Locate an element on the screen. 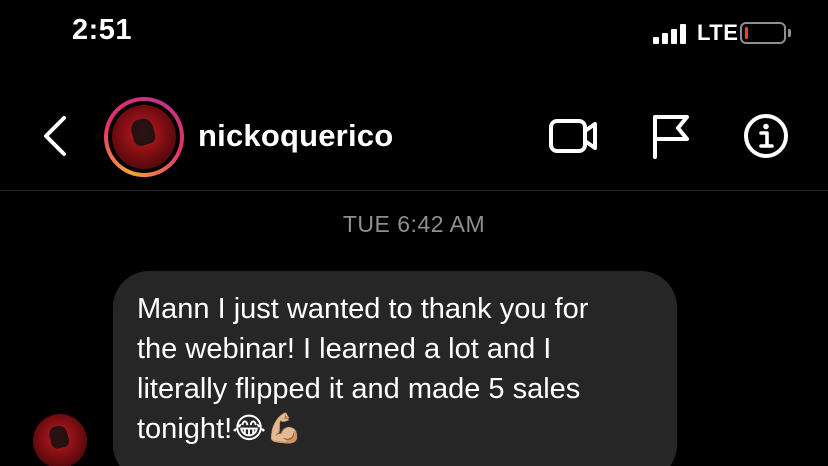 This screenshot has width=828, height=466. message-timestamp: TUE 6:42 AM is located at coordinates (414, 224).